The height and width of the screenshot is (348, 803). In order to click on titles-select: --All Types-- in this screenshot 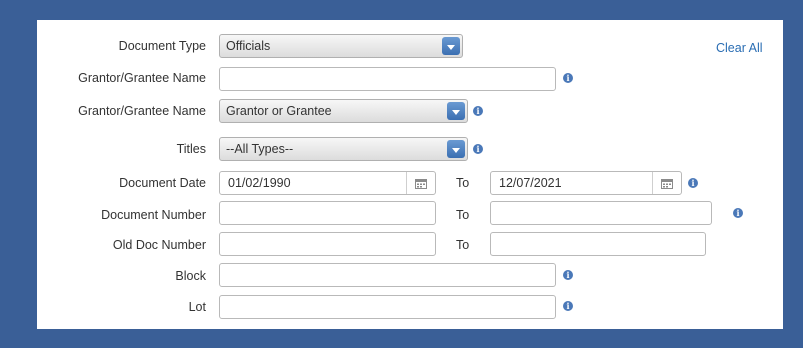, I will do `click(343, 149)`.